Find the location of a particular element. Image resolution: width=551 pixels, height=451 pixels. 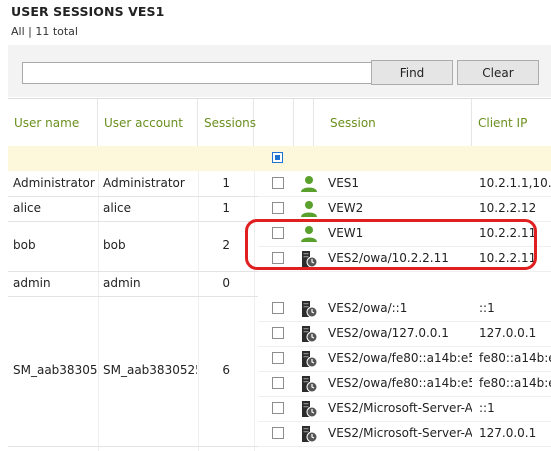

sessions-count-cell: 6 is located at coordinates (226, 370).